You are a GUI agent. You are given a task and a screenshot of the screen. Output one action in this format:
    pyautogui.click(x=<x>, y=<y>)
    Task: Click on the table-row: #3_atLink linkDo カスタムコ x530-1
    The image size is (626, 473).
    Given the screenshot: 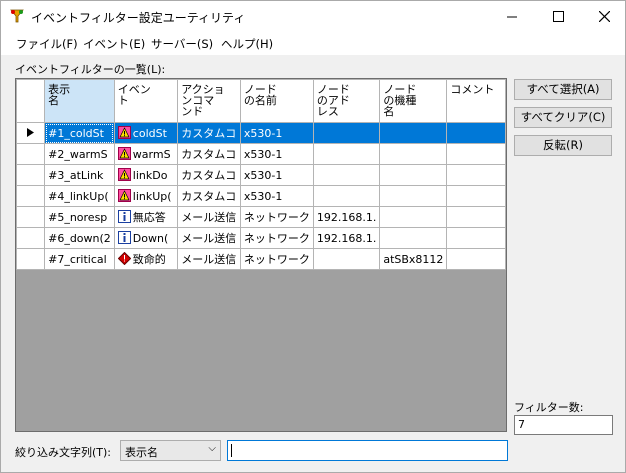 What is the action you would take?
    pyautogui.click(x=261, y=175)
    